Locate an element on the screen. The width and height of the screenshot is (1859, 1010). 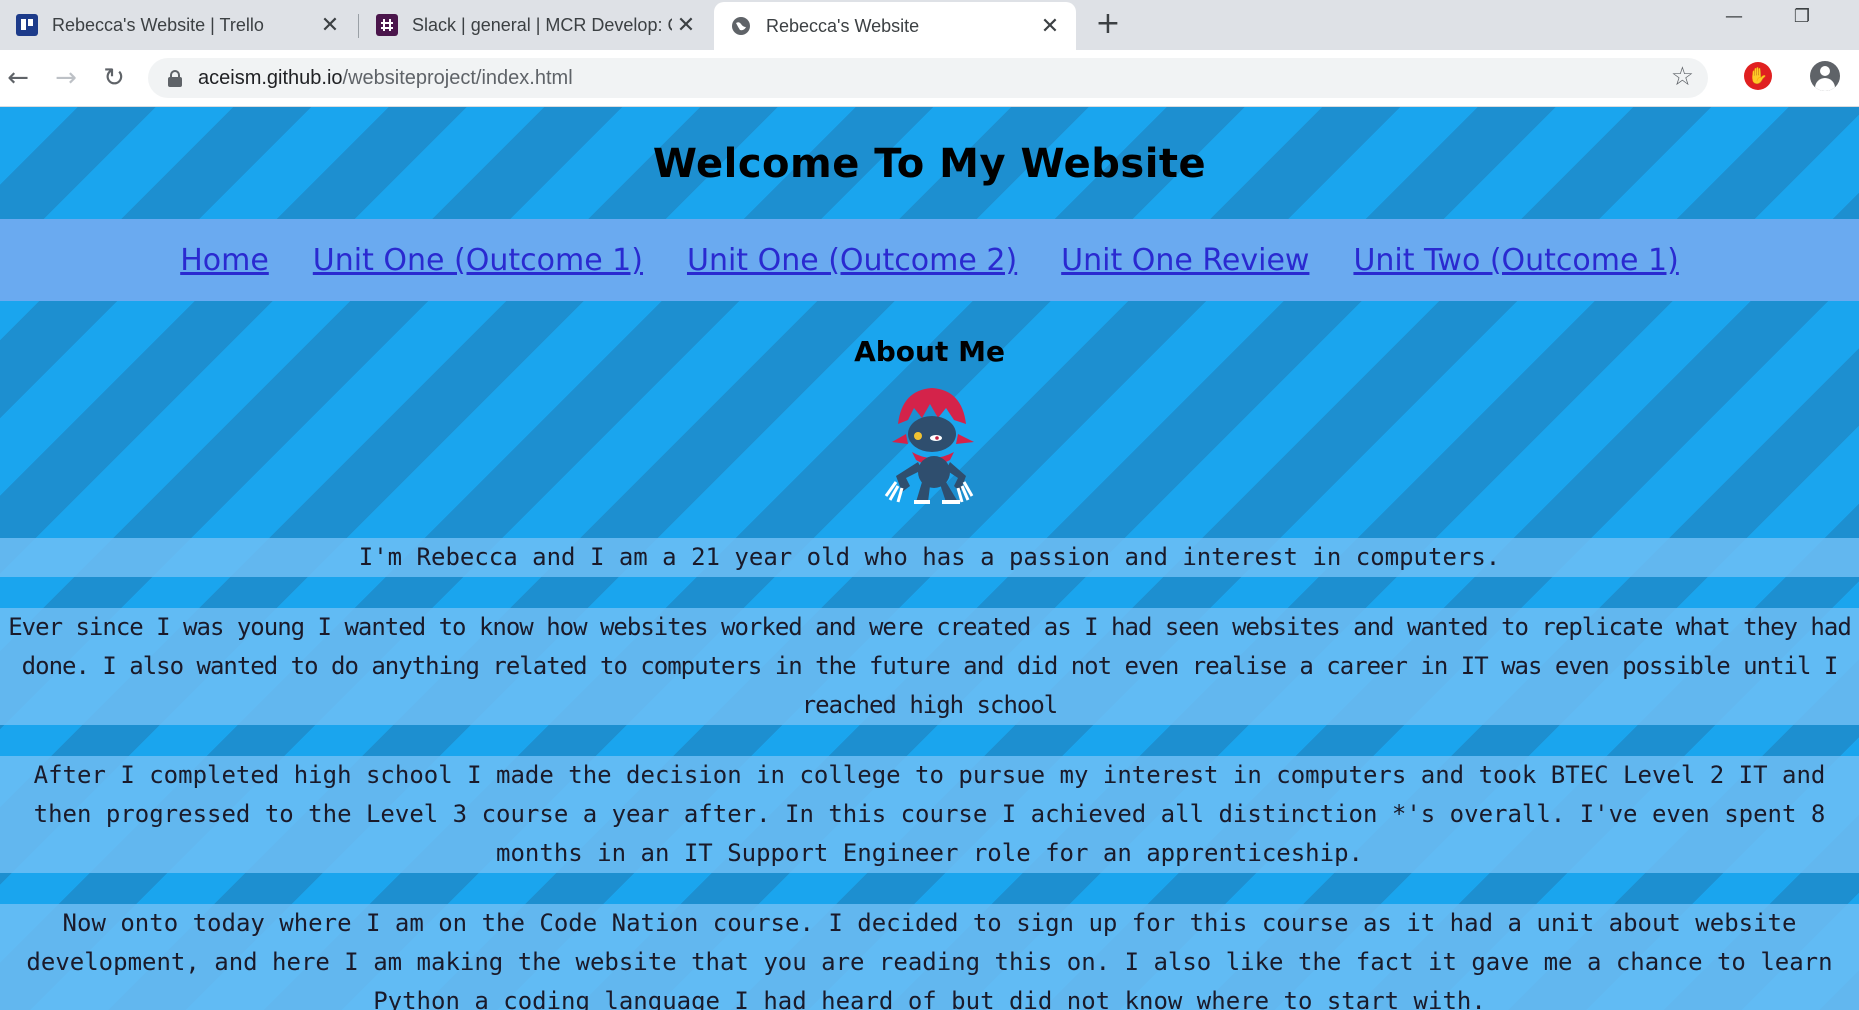
trello-icon is located at coordinates (27, 25).